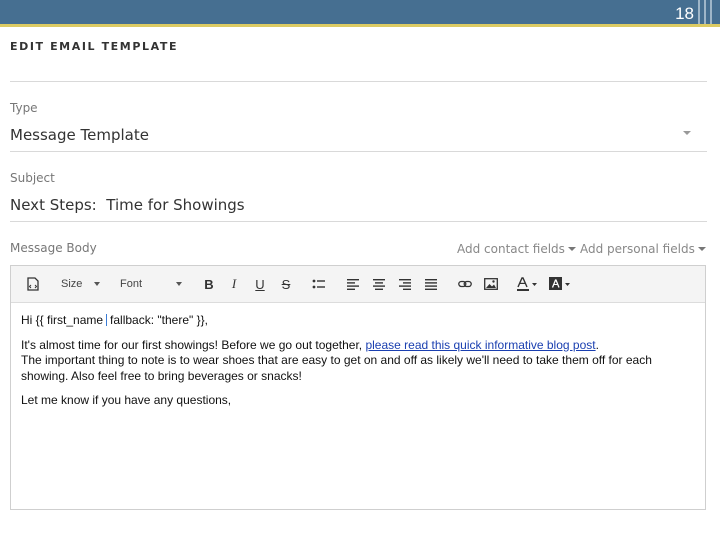  What do you see at coordinates (405, 284) in the screenshot?
I see `align-right-icon` at bounding box center [405, 284].